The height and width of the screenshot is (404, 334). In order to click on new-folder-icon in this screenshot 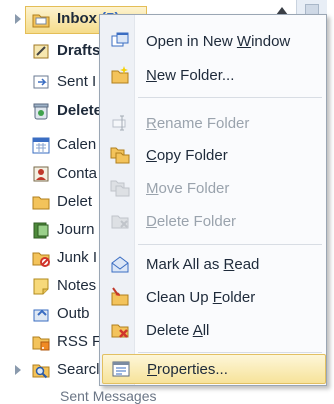, I will do `click(120, 75)`.